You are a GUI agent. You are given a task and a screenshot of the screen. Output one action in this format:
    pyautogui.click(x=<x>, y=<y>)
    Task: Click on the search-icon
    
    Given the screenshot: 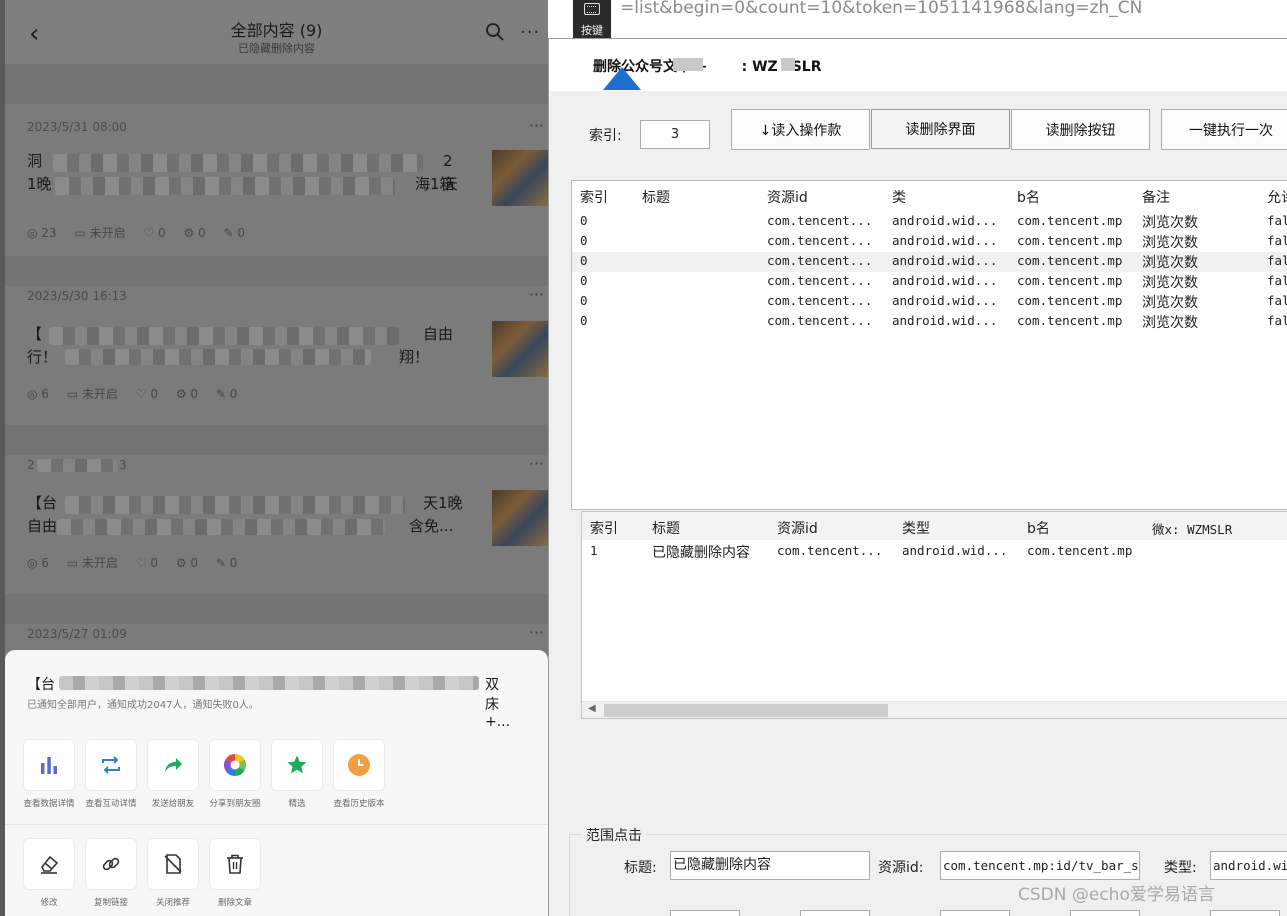 What is the action you would take?
    pyautogui.click(x=495, y=32)
    